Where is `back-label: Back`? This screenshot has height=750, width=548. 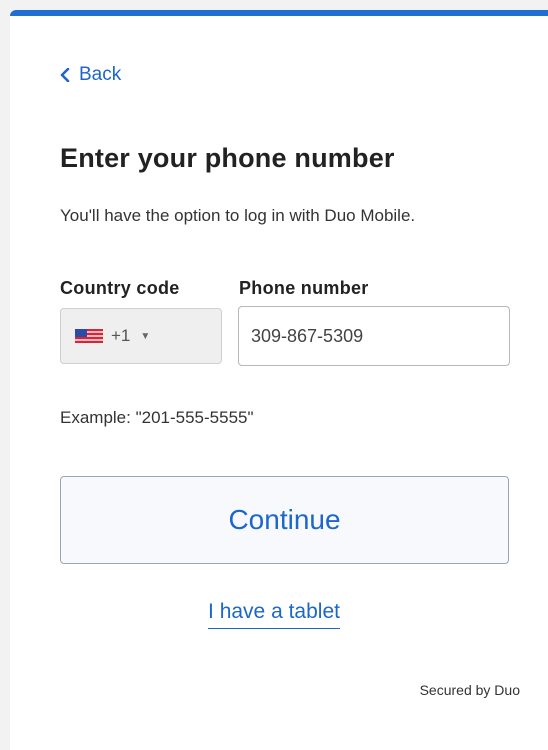 back-label: Back is located at coordinates (100, 75).